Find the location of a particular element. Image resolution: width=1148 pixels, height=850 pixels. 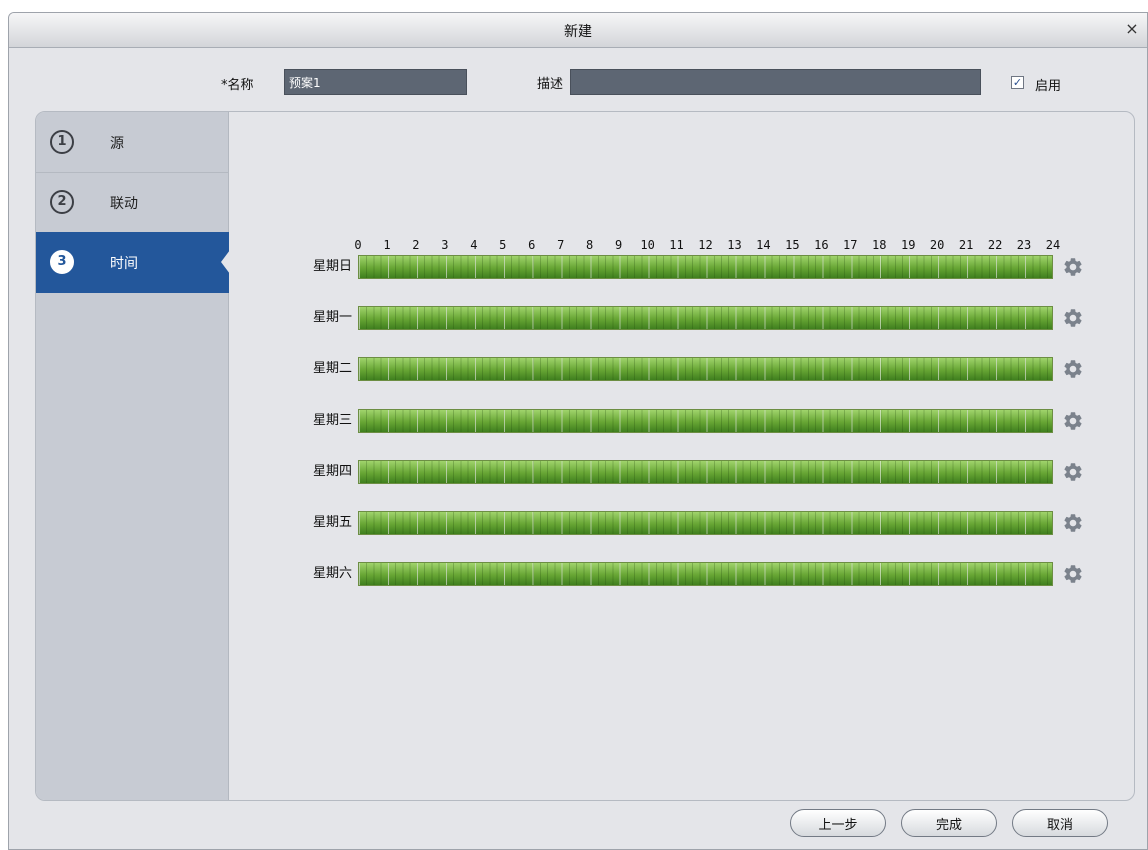

step-source: 1 源 is located at coordinates (132, 142).